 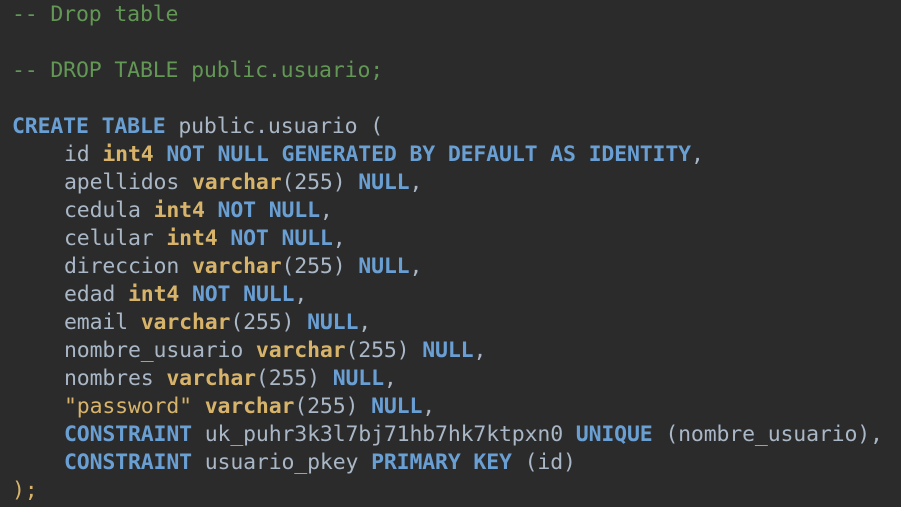 What do you see at coordinates (447, 267) in the screenshot?
I see `code-line: direccion varchar(255) NULL,` at bounding box center [447, 267].